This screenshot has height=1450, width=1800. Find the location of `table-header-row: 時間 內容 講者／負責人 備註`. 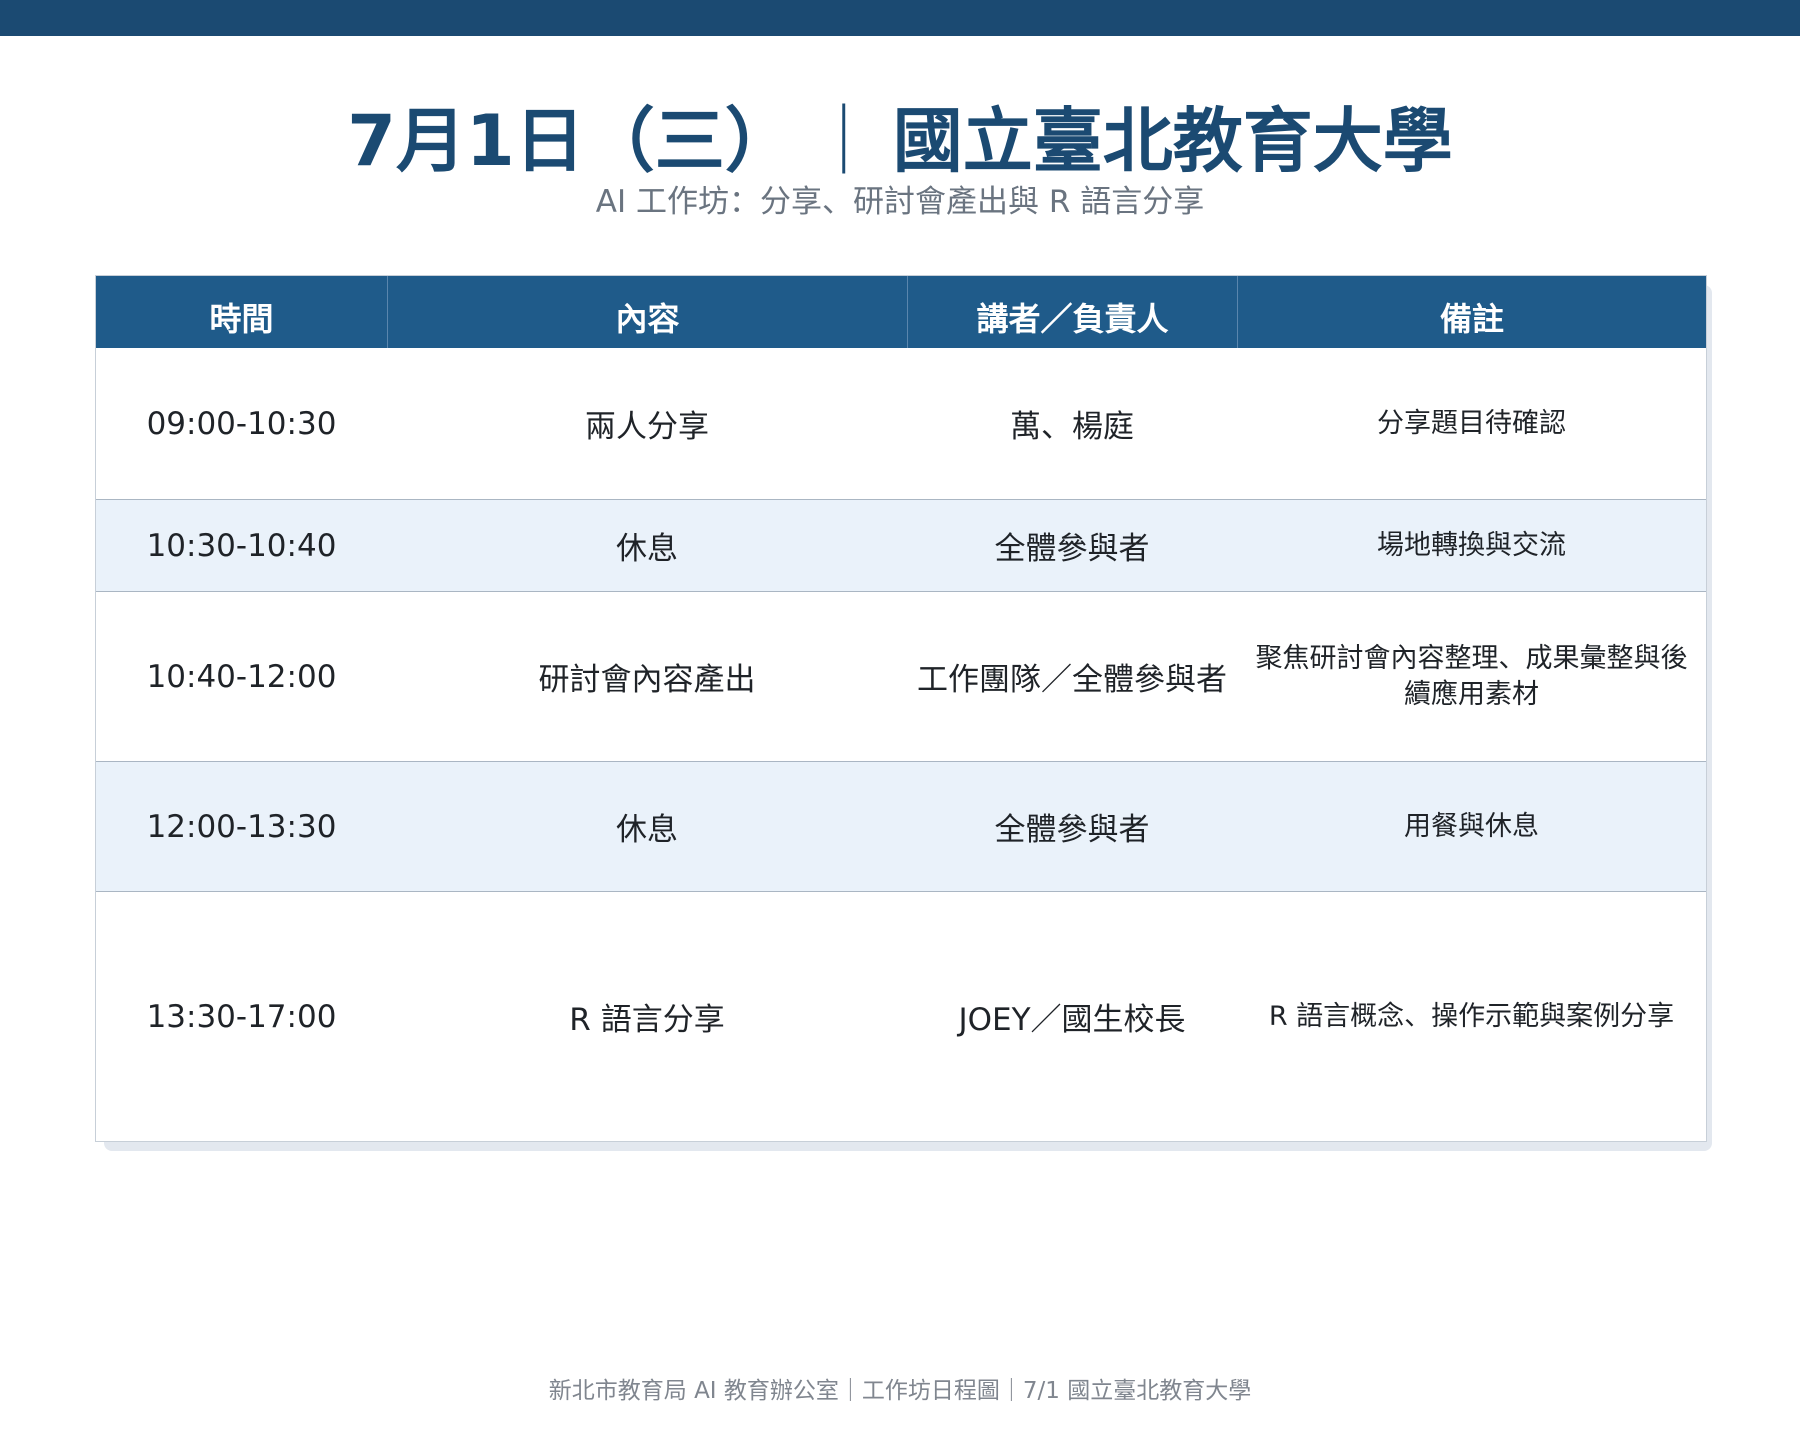

table-header-row: 時間 內容 講者／負責人 備註 is located at coordinates (901, 312).